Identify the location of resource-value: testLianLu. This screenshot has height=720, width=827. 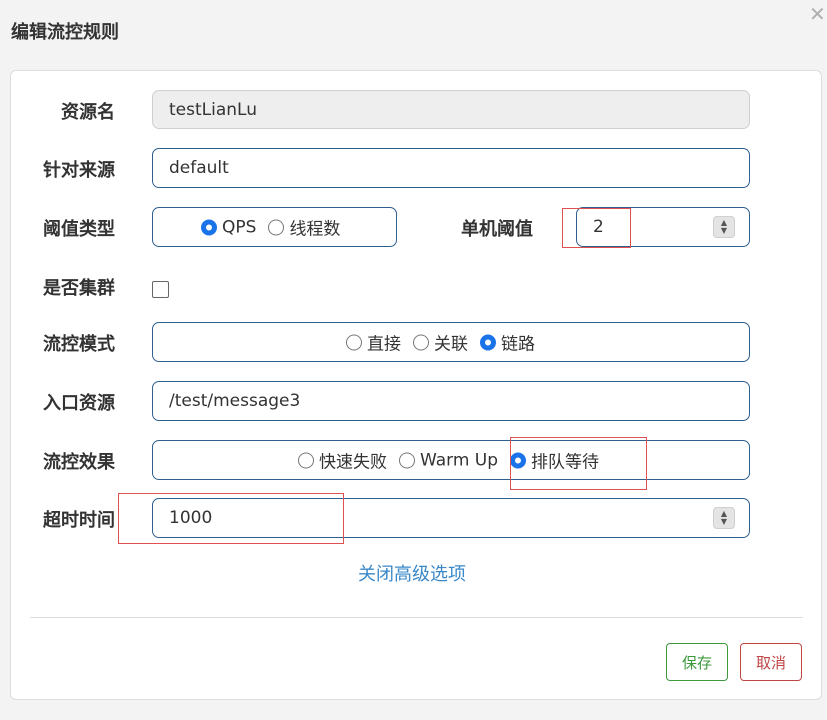
(213, 109).